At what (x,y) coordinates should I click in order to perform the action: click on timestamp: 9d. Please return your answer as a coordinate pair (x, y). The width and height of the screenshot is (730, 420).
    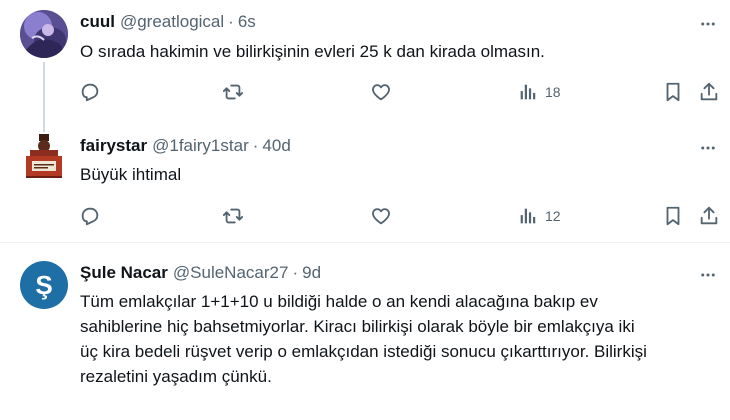
    Looking at the image, I should click on (311, 273).